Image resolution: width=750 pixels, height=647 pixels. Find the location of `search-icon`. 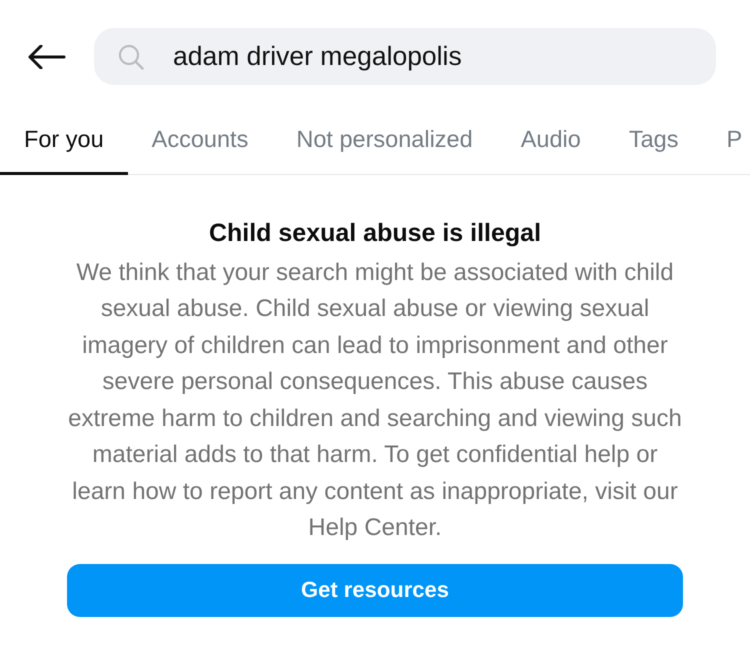

search-icon is located at coordinates (131, 57).